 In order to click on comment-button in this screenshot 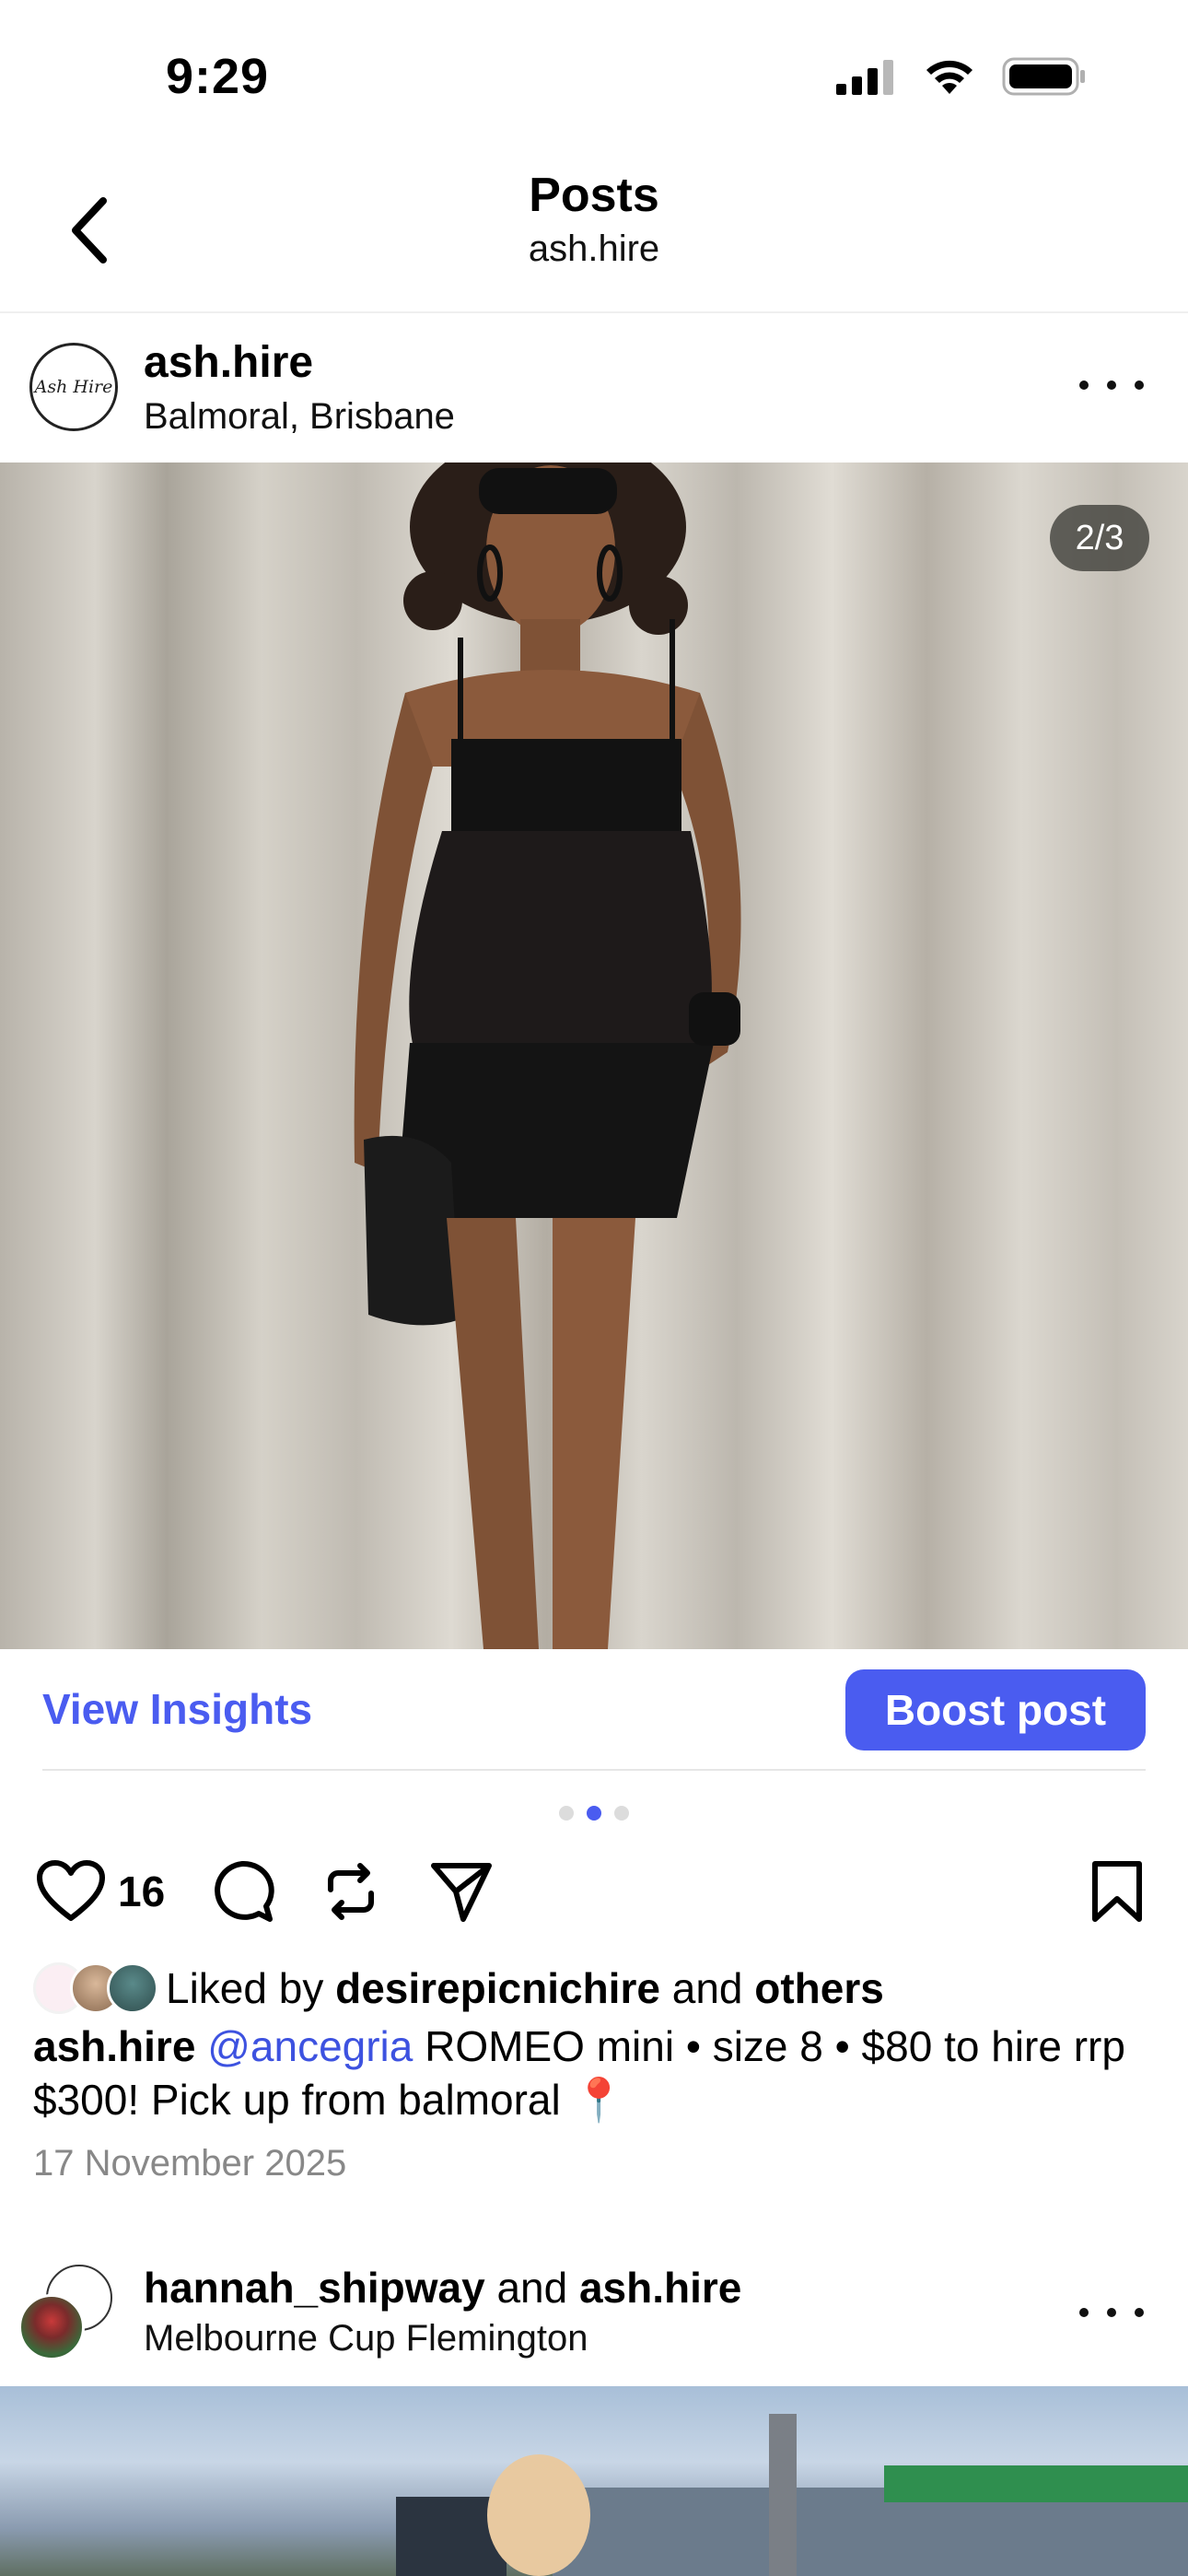, I will do `click(242, 1891)`.